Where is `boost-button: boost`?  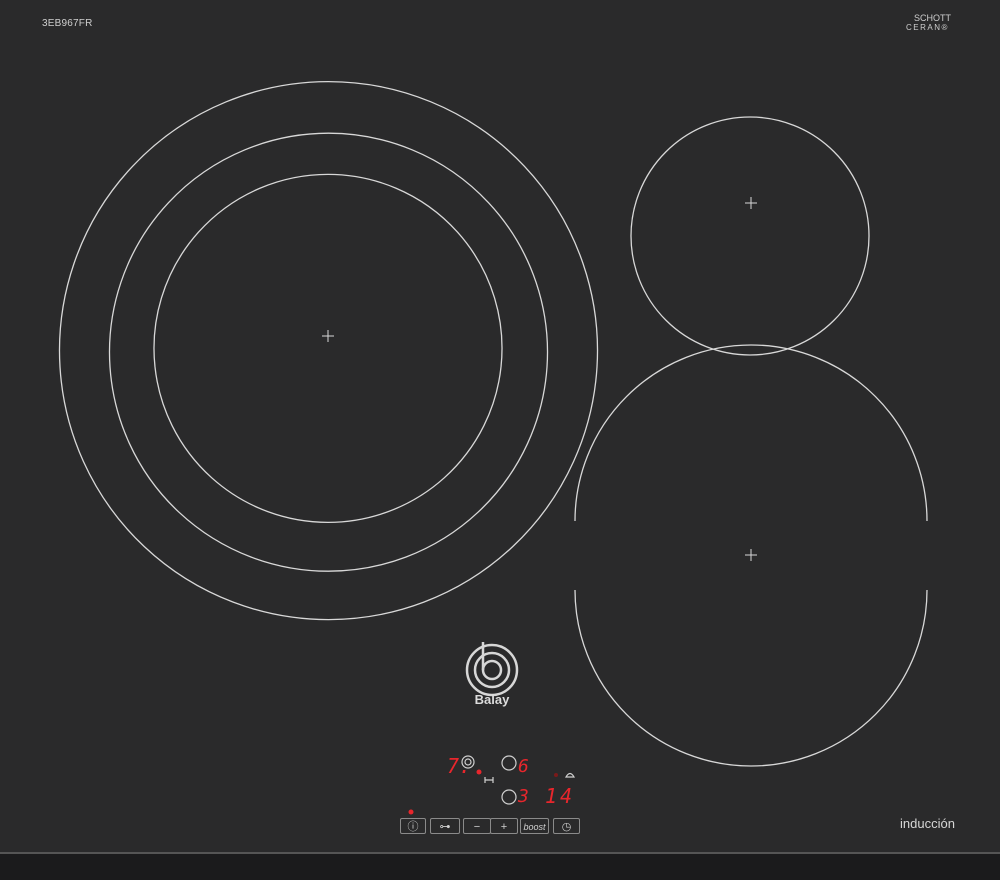
boost-button: boost is located at coordinates (534, 826).